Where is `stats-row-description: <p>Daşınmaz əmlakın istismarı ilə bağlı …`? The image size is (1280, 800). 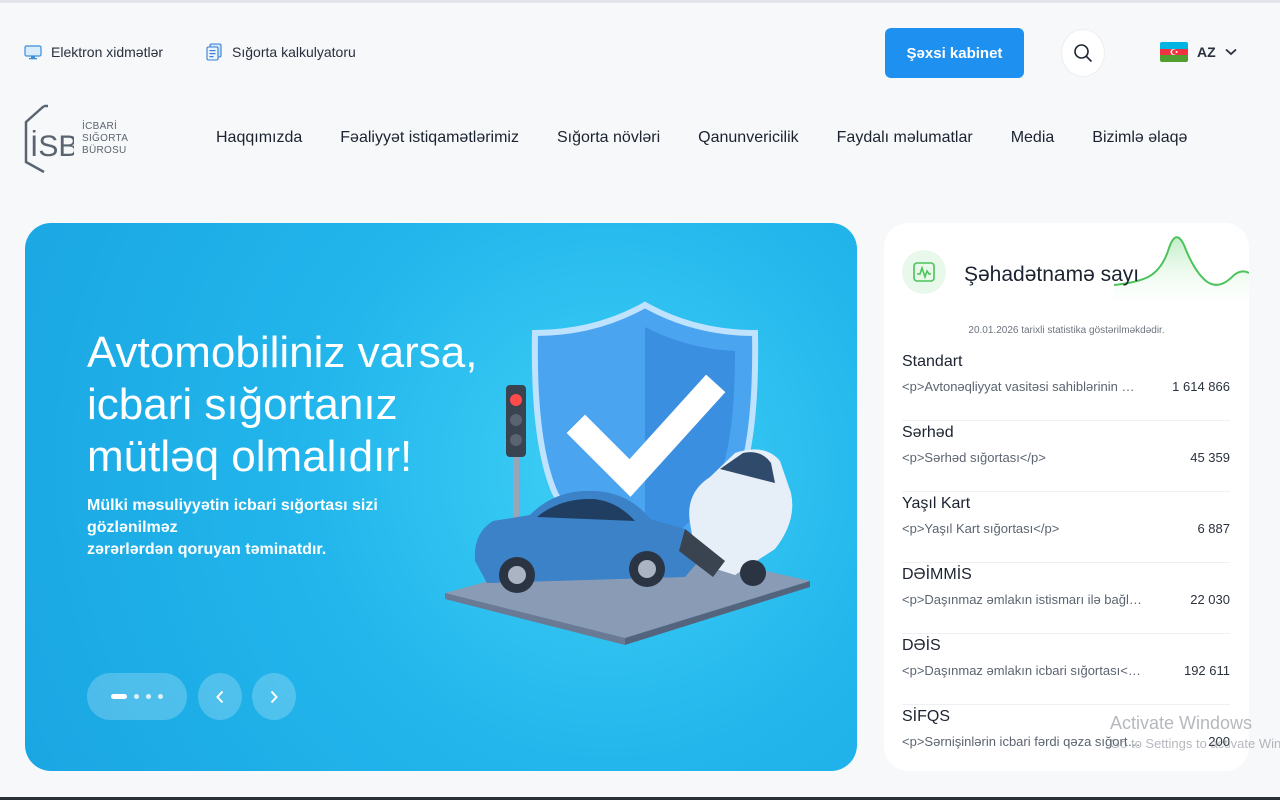 stats-row-description: <p>Daşınmaz əmlakın istismarı ilə bağlı … is located at coordinates (1022, 599).